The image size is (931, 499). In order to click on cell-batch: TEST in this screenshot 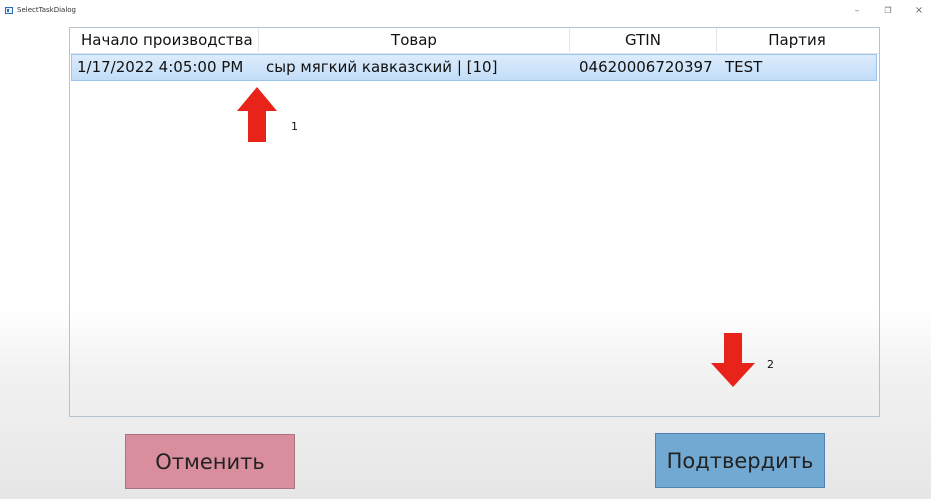, I will do `click(744, 67)`.